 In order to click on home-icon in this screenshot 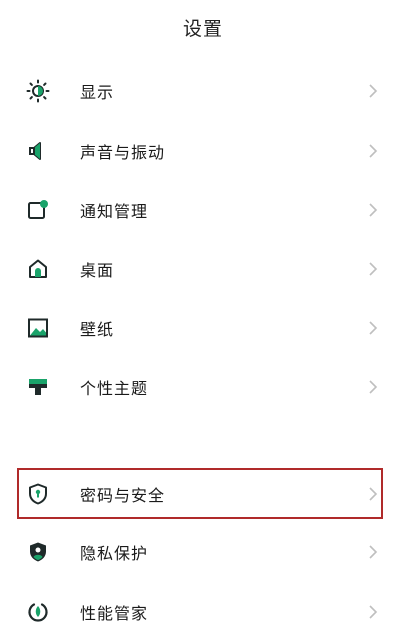, I will do `click(38, 269)`.